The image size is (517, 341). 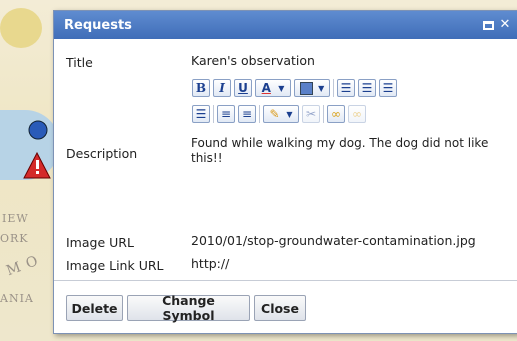 I want to click on editor-toolbar-row1: B I U A ▼ ▼ ☰ ☰ ☰, so click(x=342, y=88).